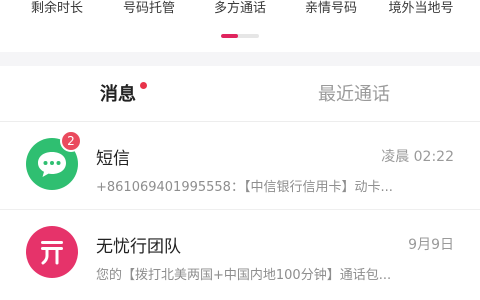  Describe the element at coordinates (118, 95) in the screenshot. I see `tab-messages: 消息` at that location.